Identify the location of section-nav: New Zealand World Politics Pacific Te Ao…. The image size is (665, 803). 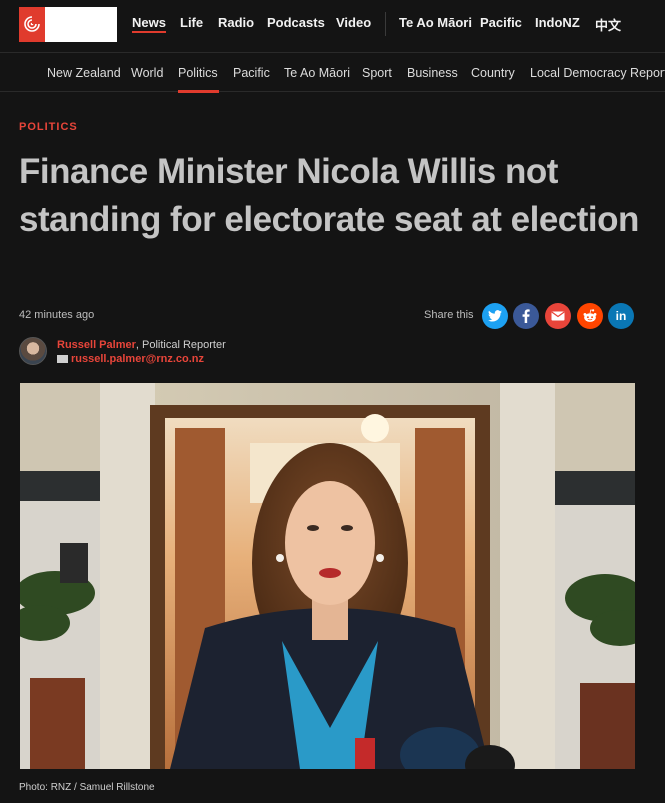
(332, 72).